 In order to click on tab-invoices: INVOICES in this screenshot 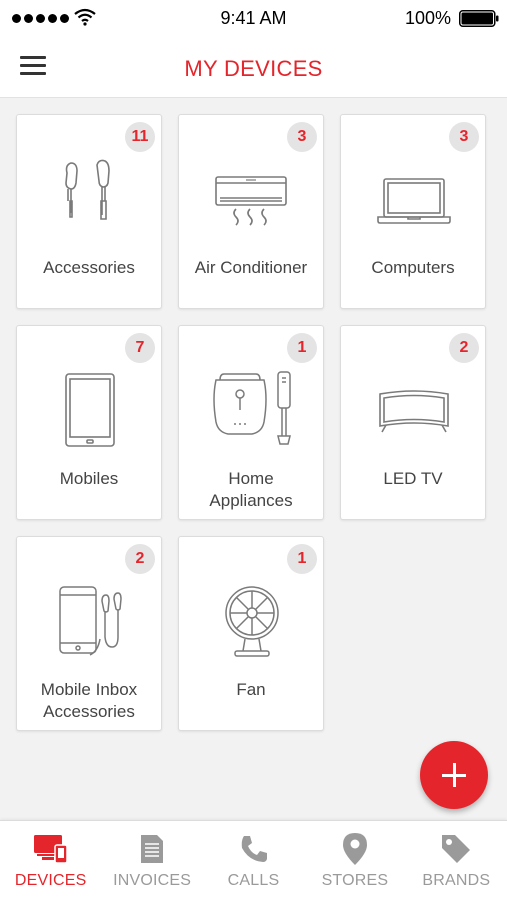, I will do `click(151, 860)`.